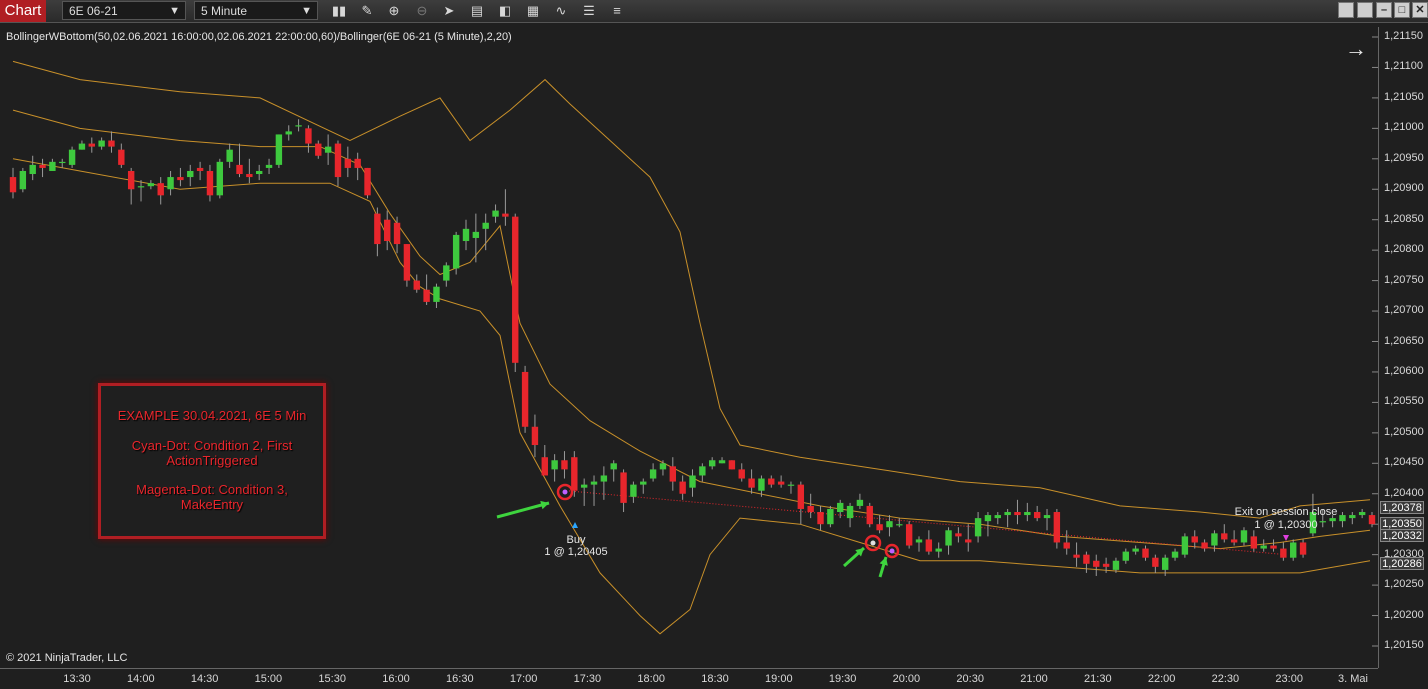  I want to click on time-tick-label: 18:00, so click(651, 679).